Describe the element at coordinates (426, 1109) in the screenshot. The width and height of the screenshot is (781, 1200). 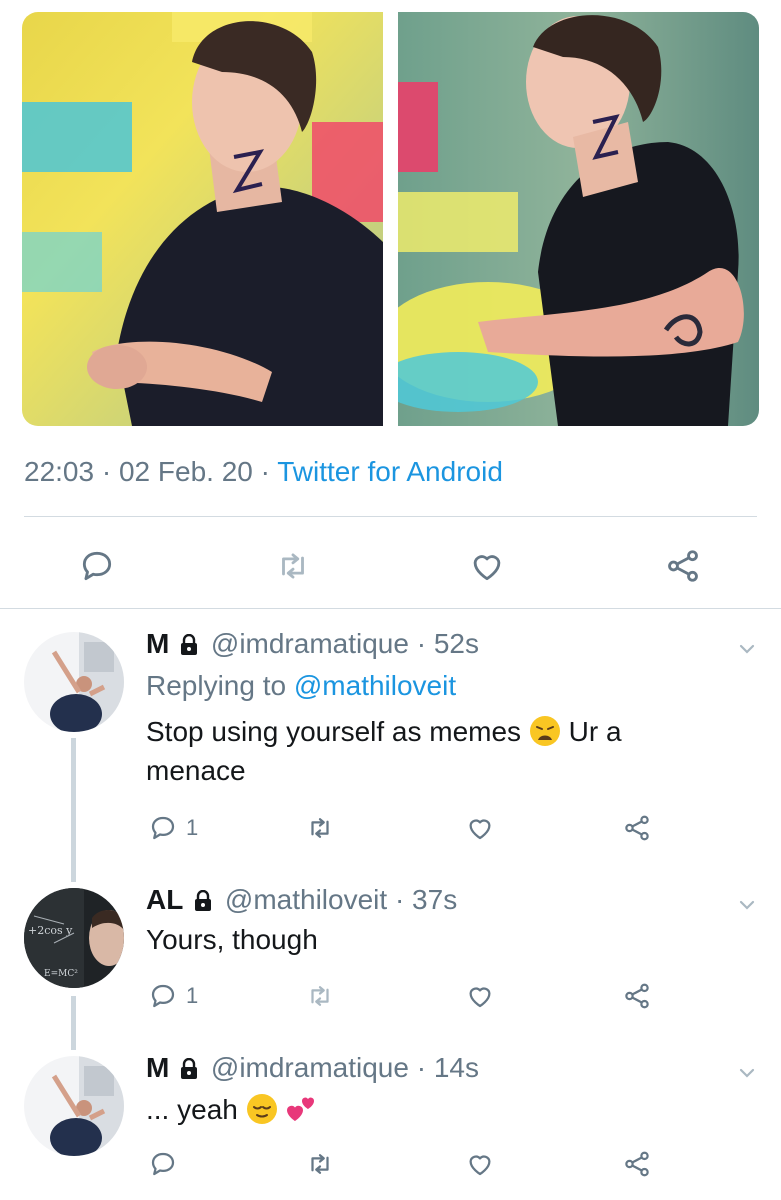
I see `reply-text: ... yeah` at that location.